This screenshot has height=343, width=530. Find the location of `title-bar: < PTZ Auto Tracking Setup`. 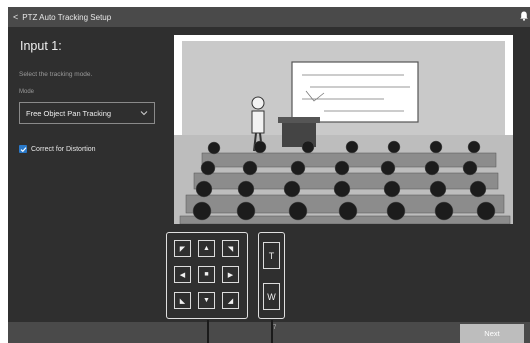

title-bar: < PTZ Auto Tracking Setup is located at coordinates (269, 17).